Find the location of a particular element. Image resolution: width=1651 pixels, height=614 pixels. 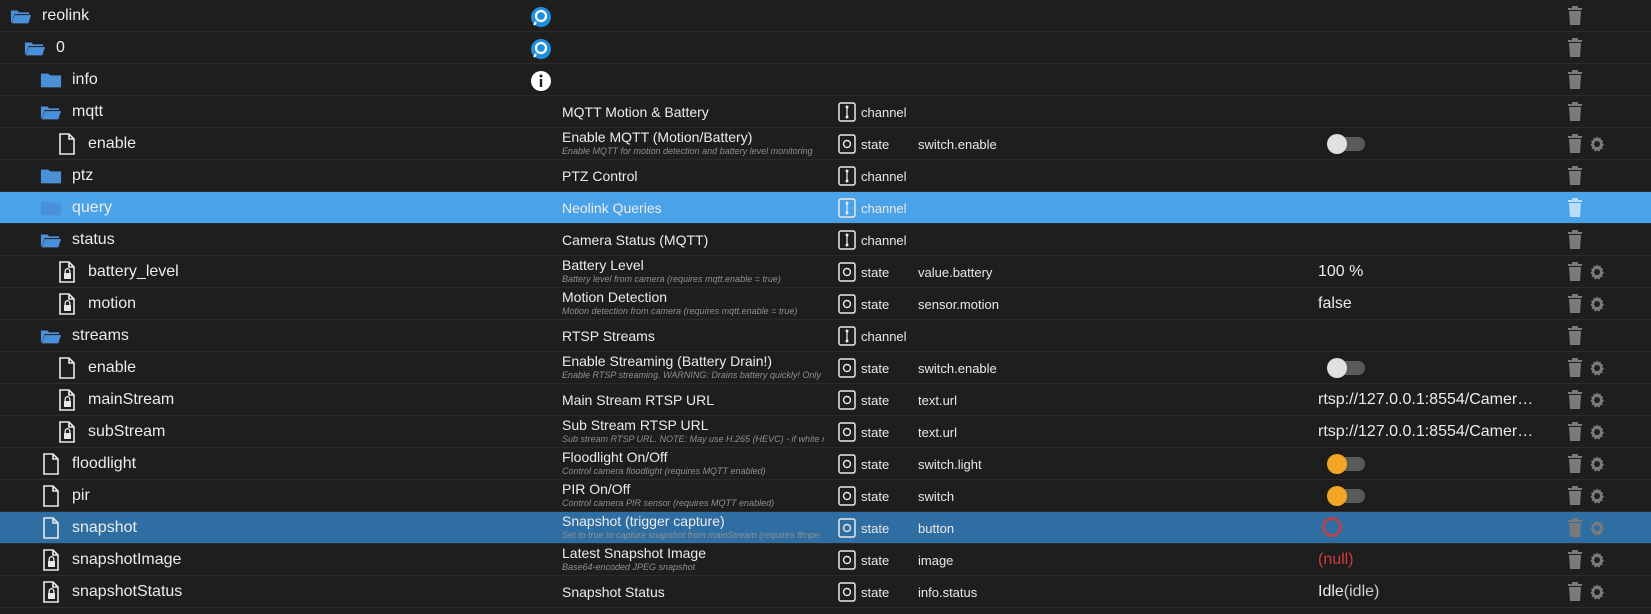

object-value: 100 % is located at coordinates (1340, 272).